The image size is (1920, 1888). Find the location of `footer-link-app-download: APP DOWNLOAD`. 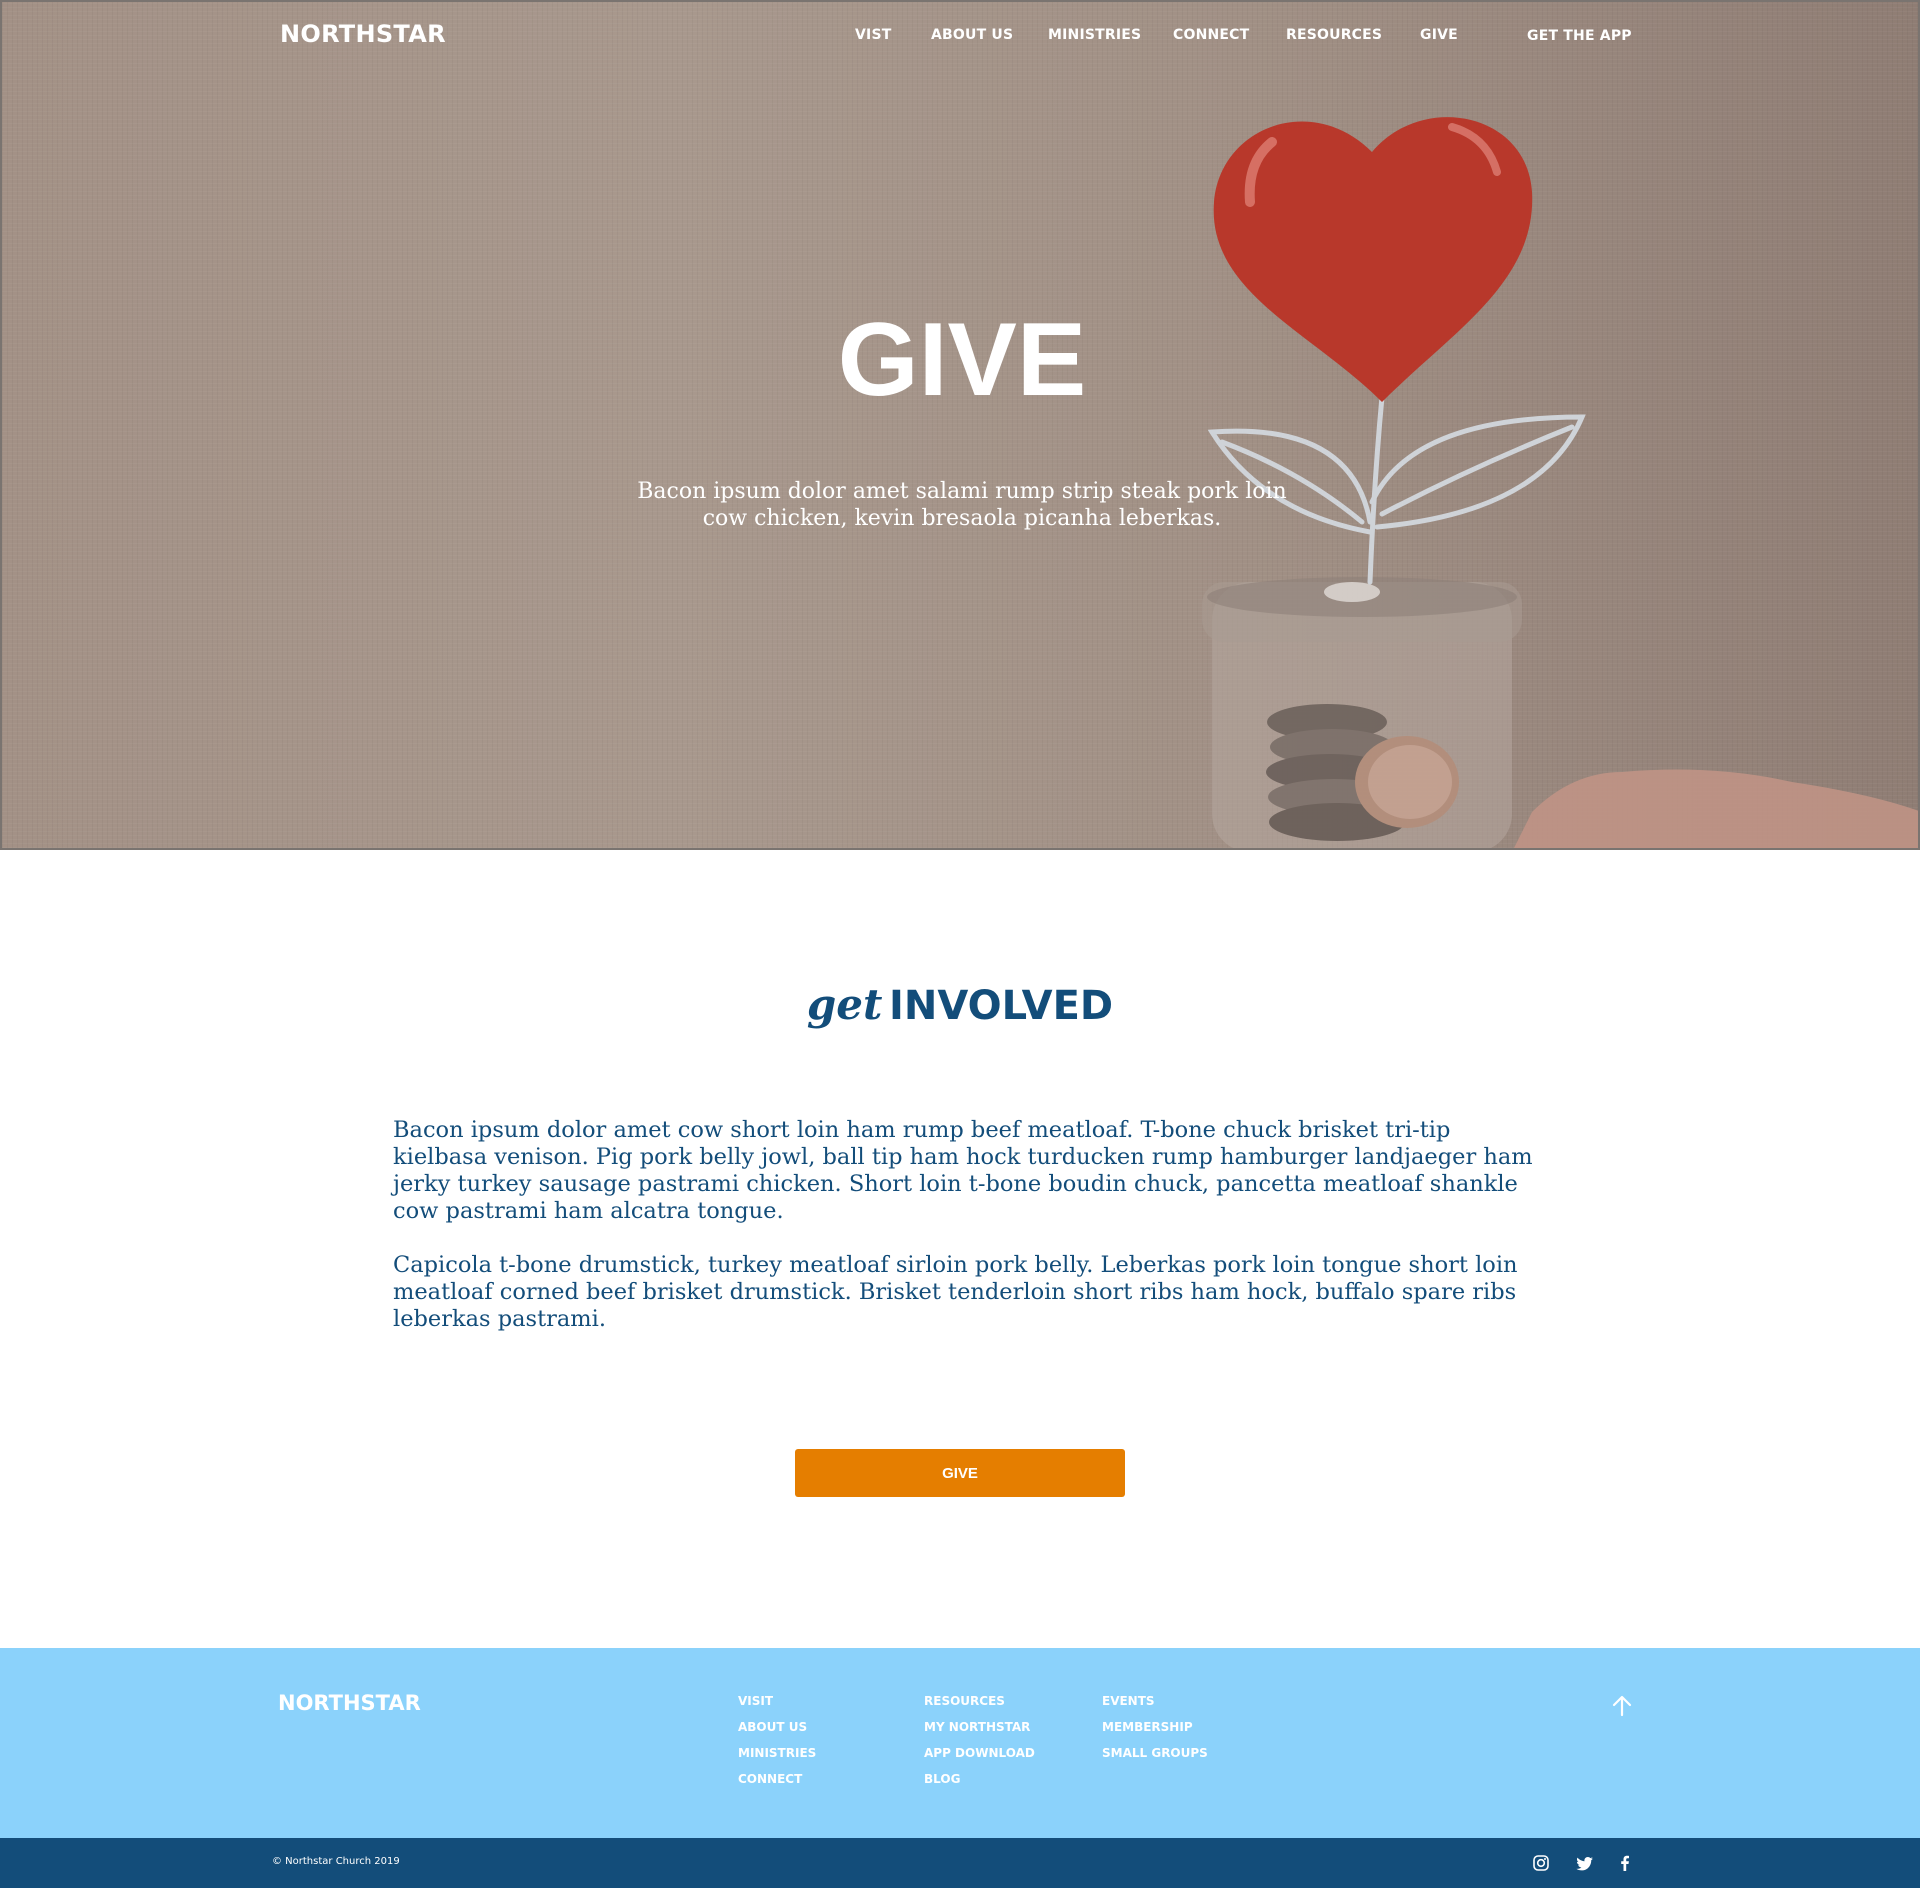

footer-link-app-download: APP DOWNLOAD is located at coordinates (979, 1759).